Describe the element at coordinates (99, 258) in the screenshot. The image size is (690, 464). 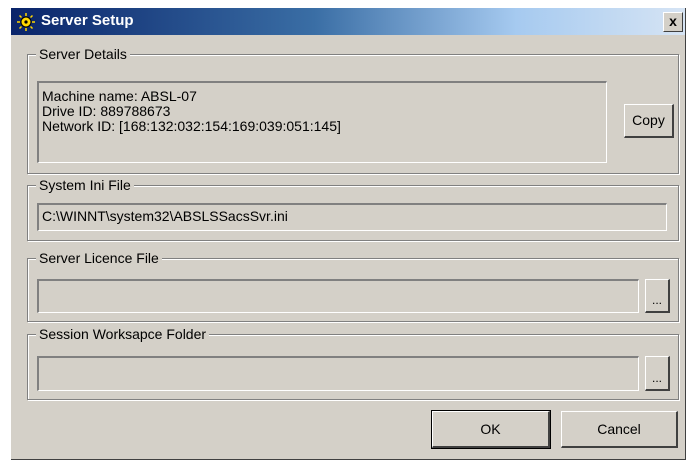
I see `licence-file-legend: Server Licence File` at that location.